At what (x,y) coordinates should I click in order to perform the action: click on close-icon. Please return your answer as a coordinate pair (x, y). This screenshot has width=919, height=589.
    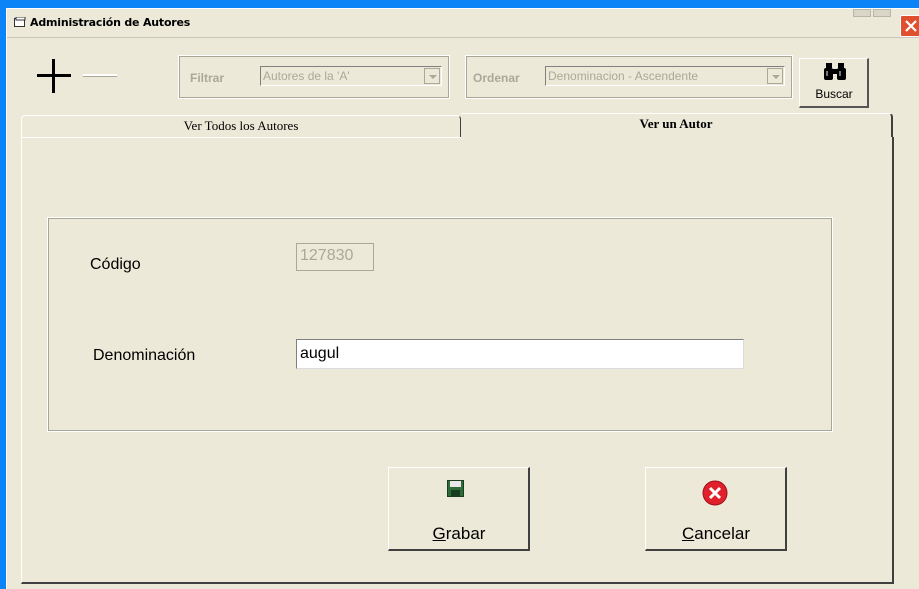
    Looking at the image, I should click on (911, 26).